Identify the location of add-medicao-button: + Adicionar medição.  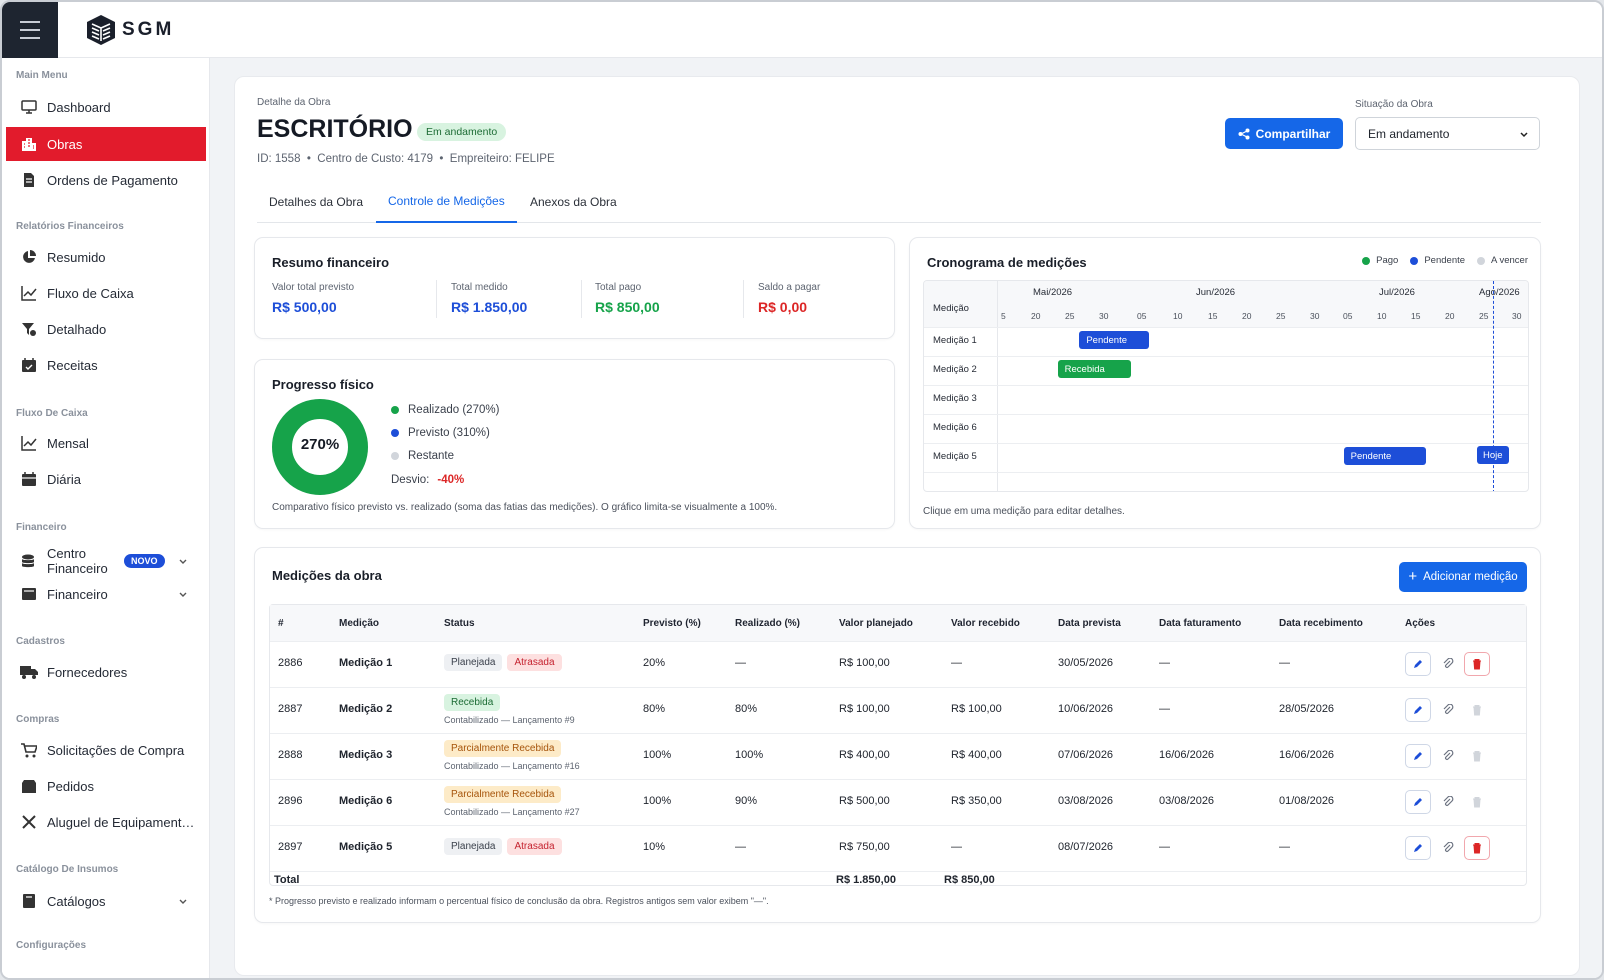
(1463, 577).